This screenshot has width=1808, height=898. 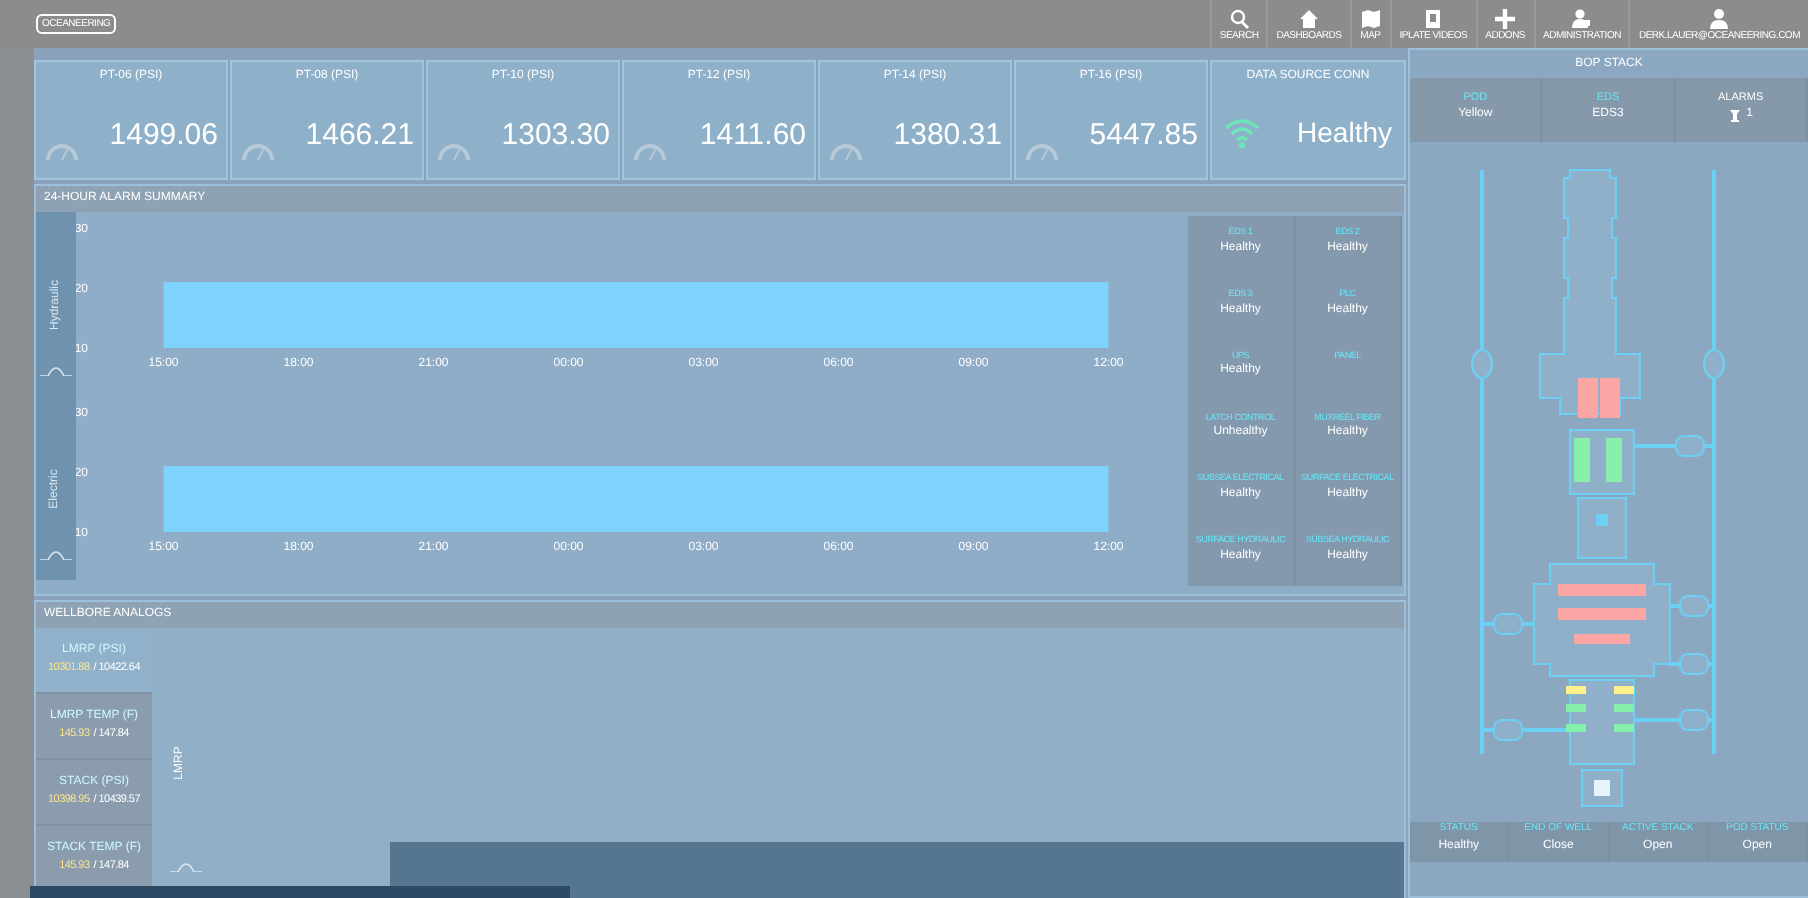 I want to click on map-icon, so click(x=1370, y=18).